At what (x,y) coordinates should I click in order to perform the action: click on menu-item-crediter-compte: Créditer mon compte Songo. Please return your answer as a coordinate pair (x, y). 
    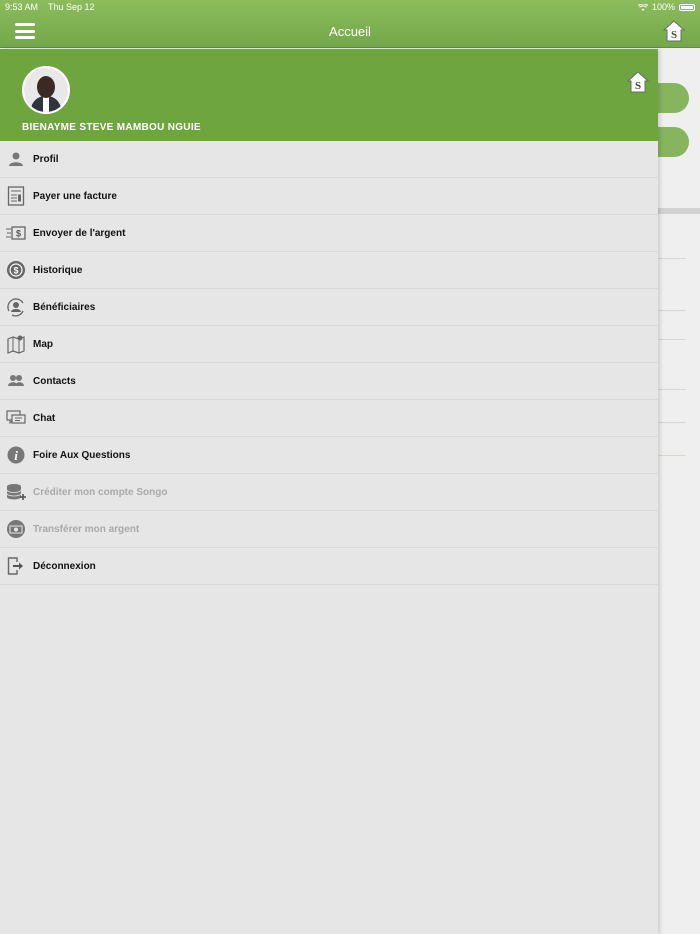
    Looking at the image, I should click on (329, 492).